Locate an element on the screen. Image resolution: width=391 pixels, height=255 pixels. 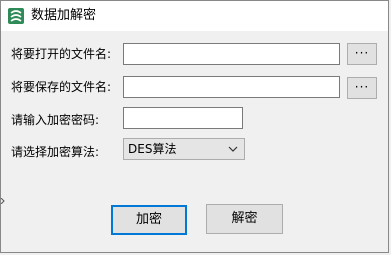
decrypt-button: 解密 is located at coordinates (244, 219).